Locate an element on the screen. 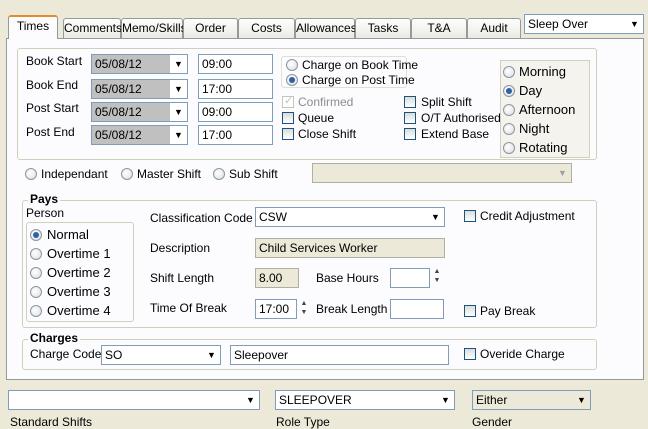 This screenshot has height=429, width=648. classification-code-select: CSW ▼ is located at coordinates (350, 217).